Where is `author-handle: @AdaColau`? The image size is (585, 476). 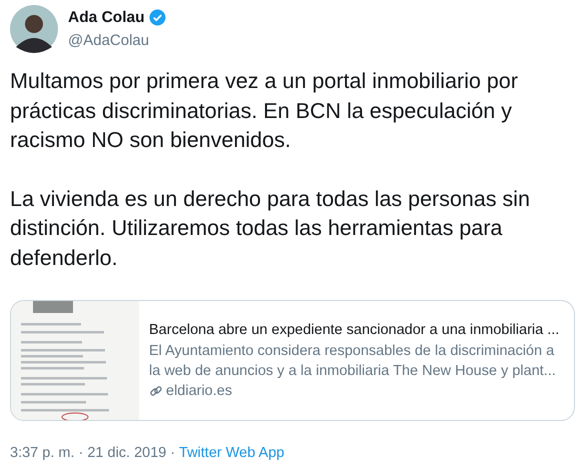
author-handle: @AdaColau is located at coordinates (117, 41).